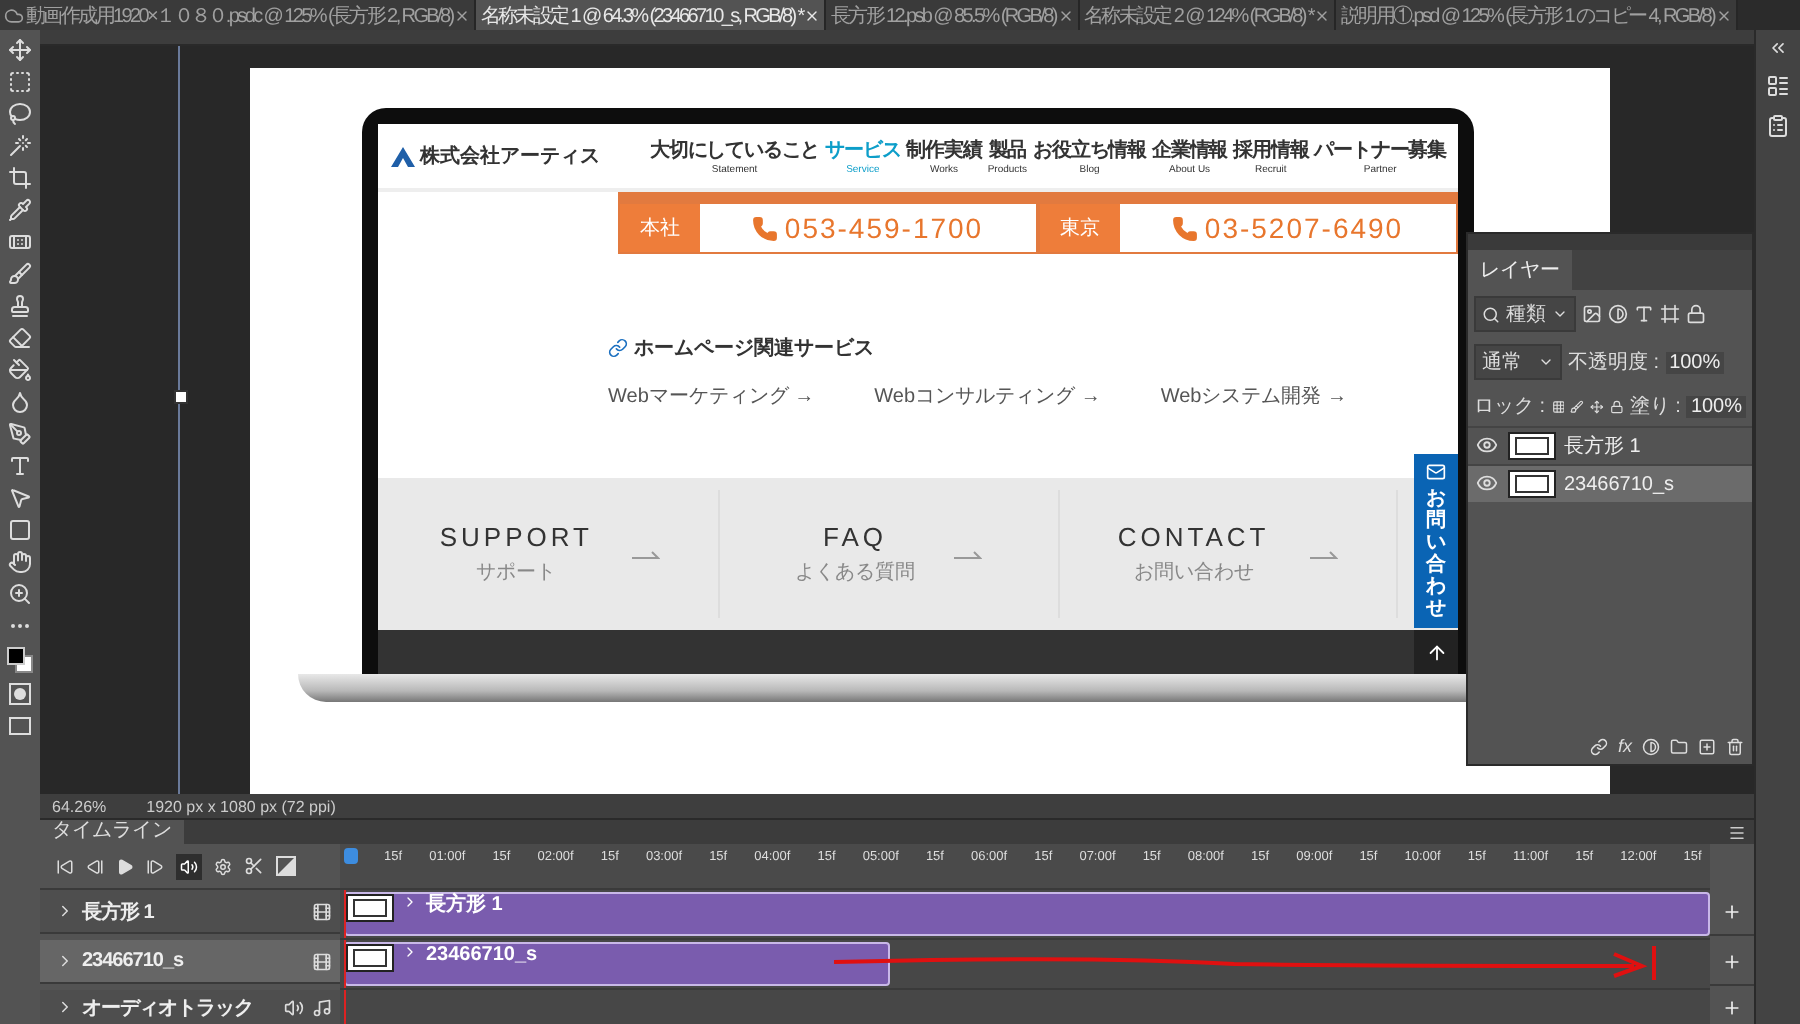  What do you see at coordinates (651, 15) in the screenshot?
I see `document-tab: 名称未設定 1 @ 64.3% (23466710_s, RGB/8) *` at bounding box center [651, 15].